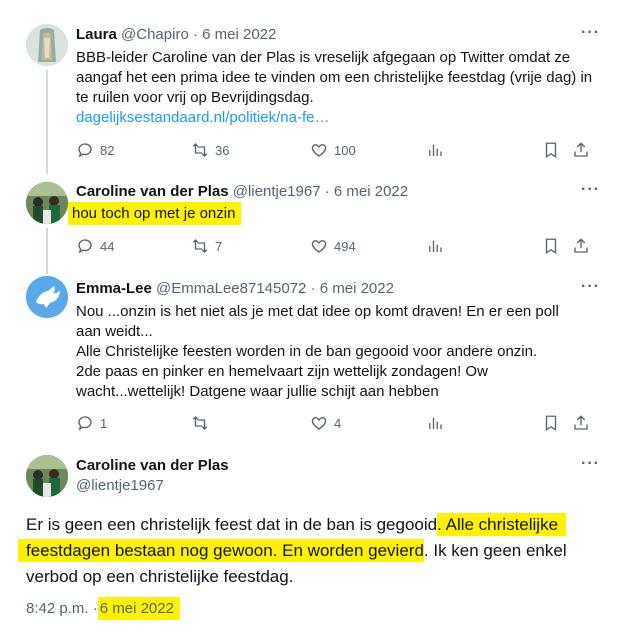 Image resolution: width=622 pixels, height=642 pixels. Describe the element at coordinates (155, 34) in the screenshot. I see `author-handle: @Chapiro` at that location.